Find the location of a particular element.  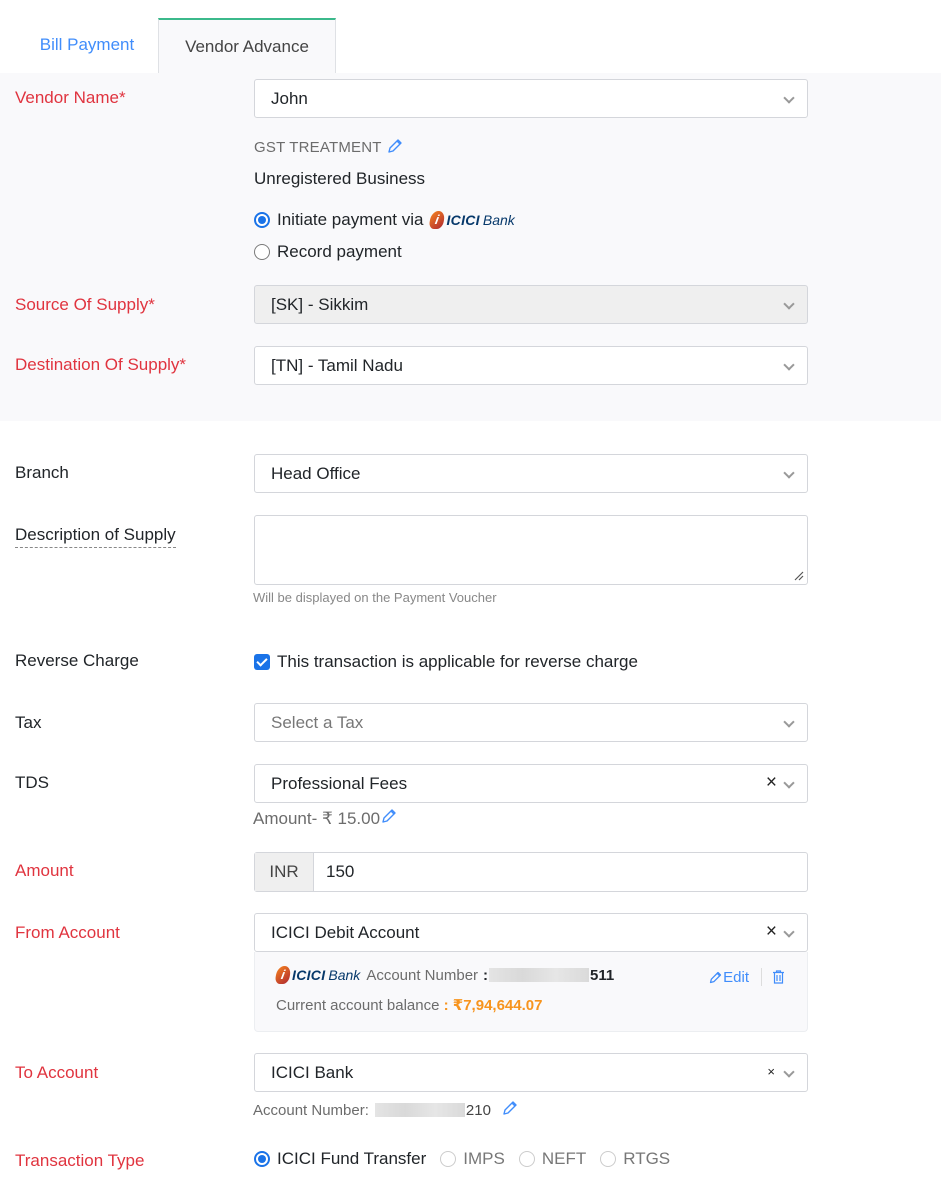

to-account-value: ICICI Bank is located at coordinates (312, 1072).